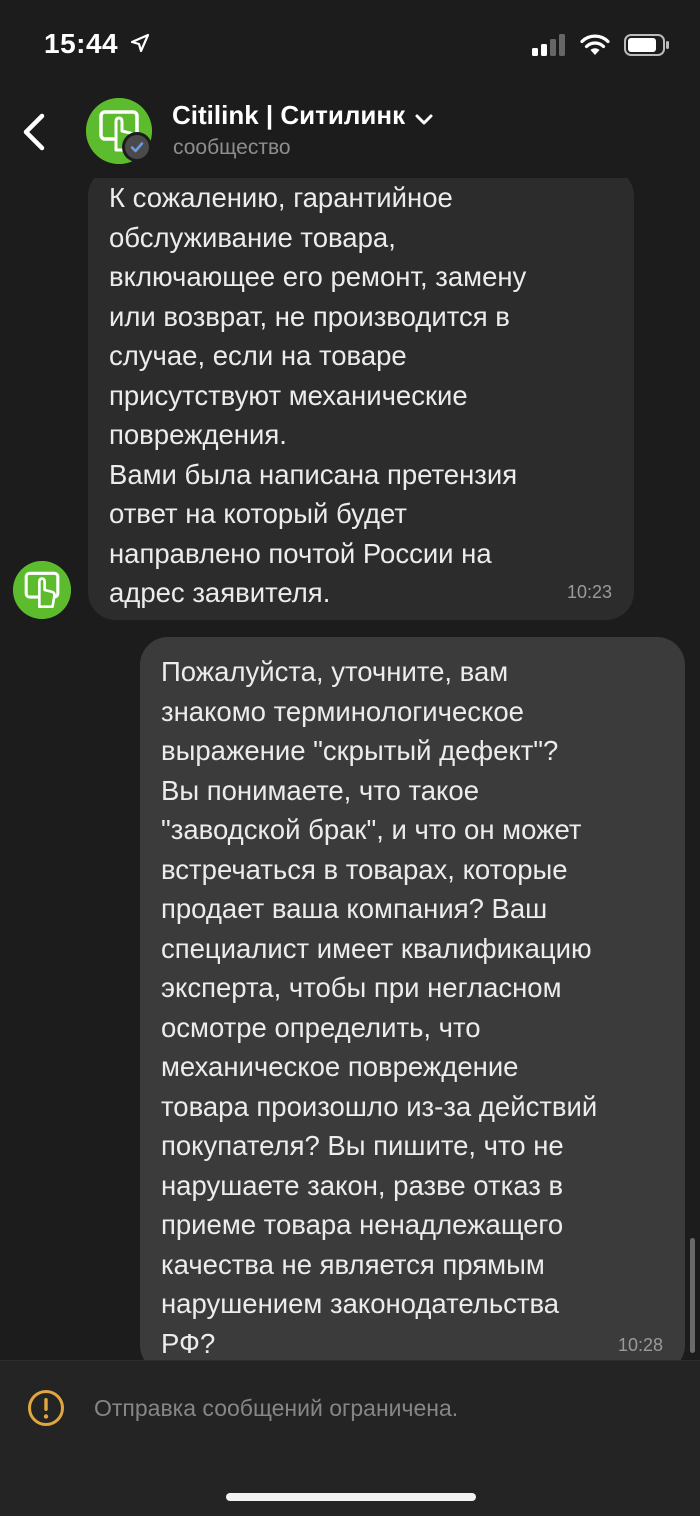 The width and height of the screenshot is (700, 1516). Describe the element at coordinates (276, 1408) in the screenshot. I see `messaging-restricted-notice: Отправка сообщений ограничена.` at that location.